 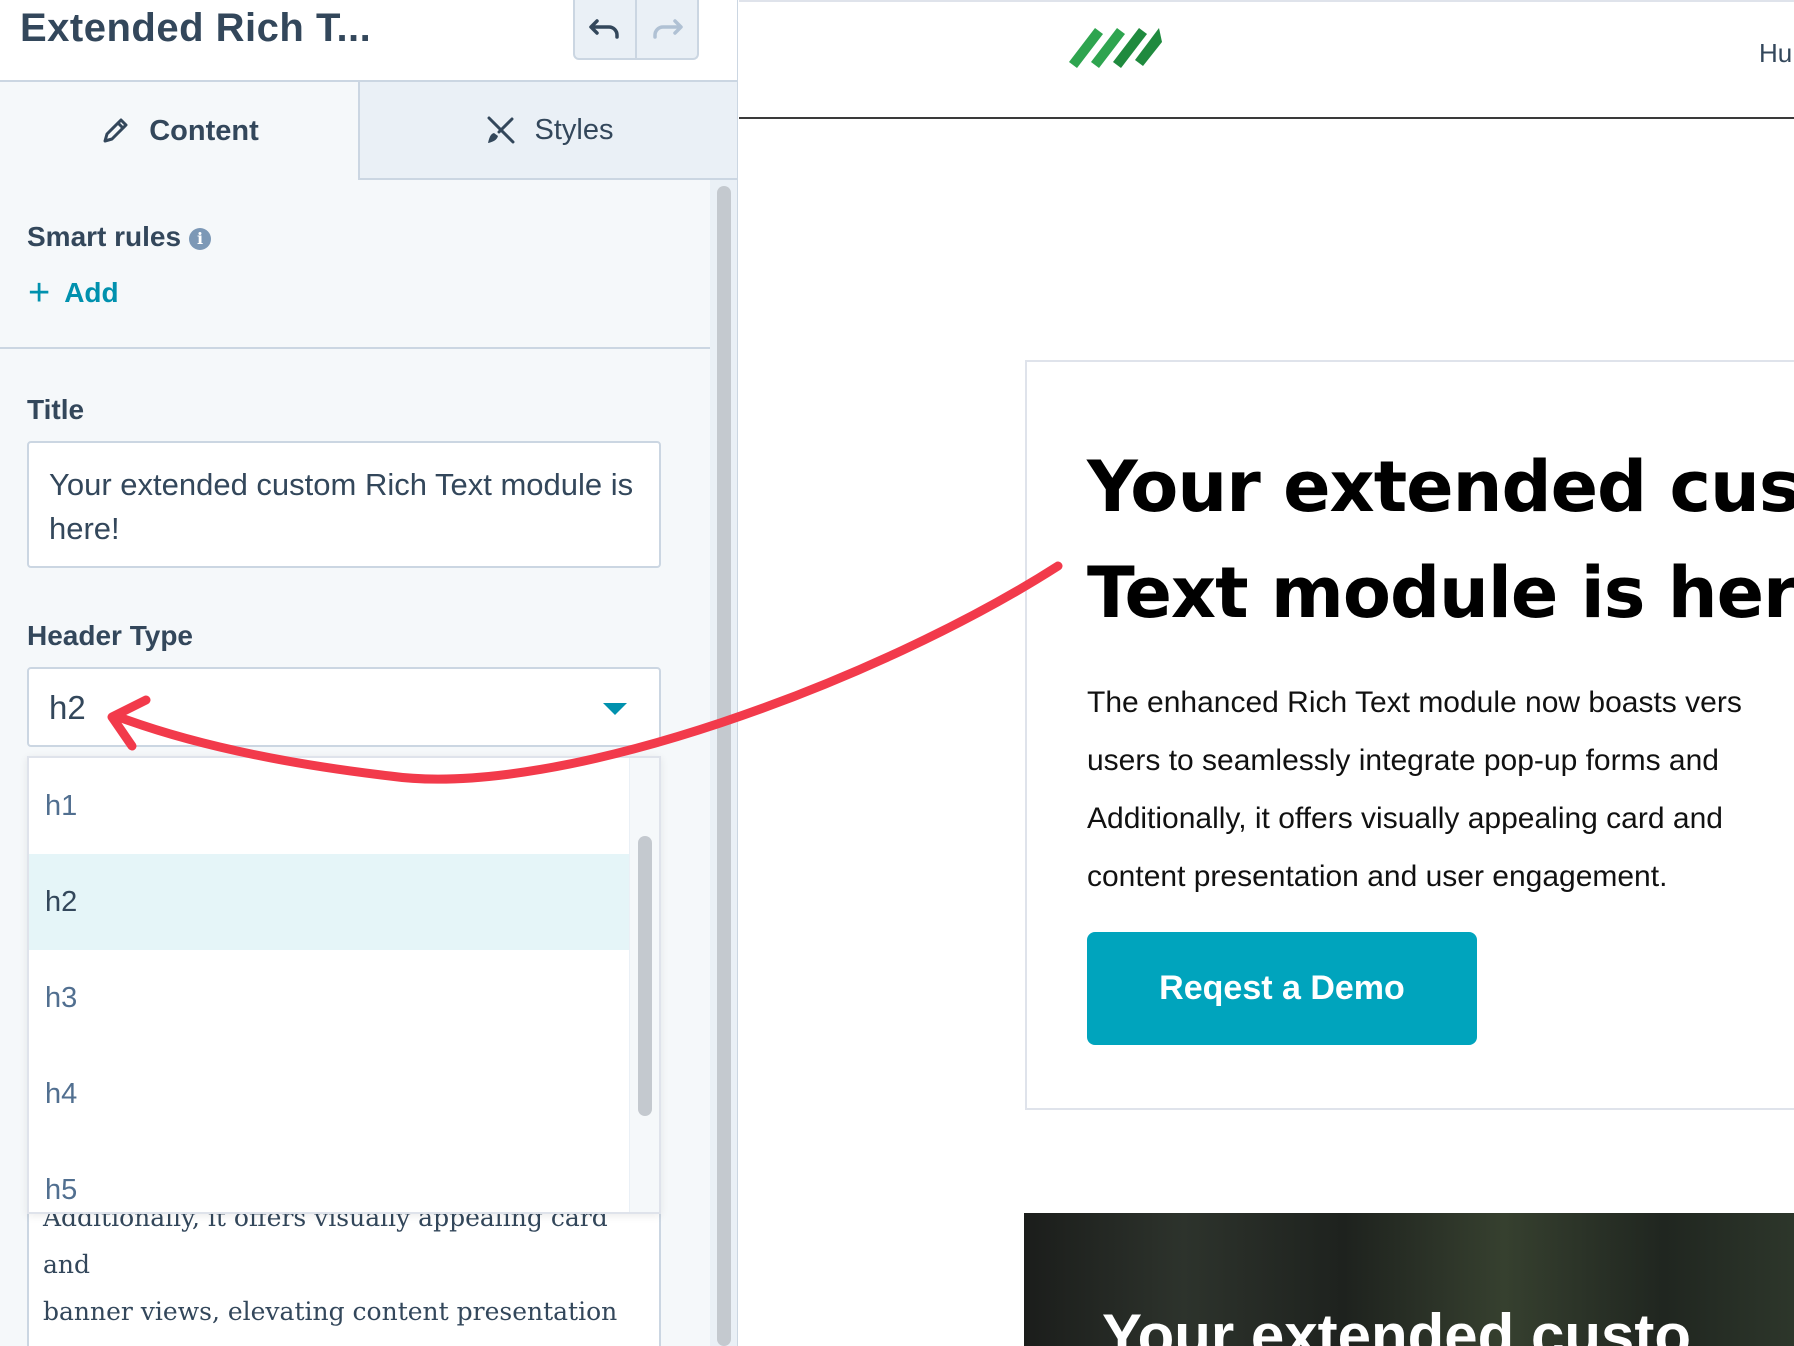 What do you see at coordinates (355, 348) in the screenshot?
I see `section-divider` at bounding box center [355, 348].